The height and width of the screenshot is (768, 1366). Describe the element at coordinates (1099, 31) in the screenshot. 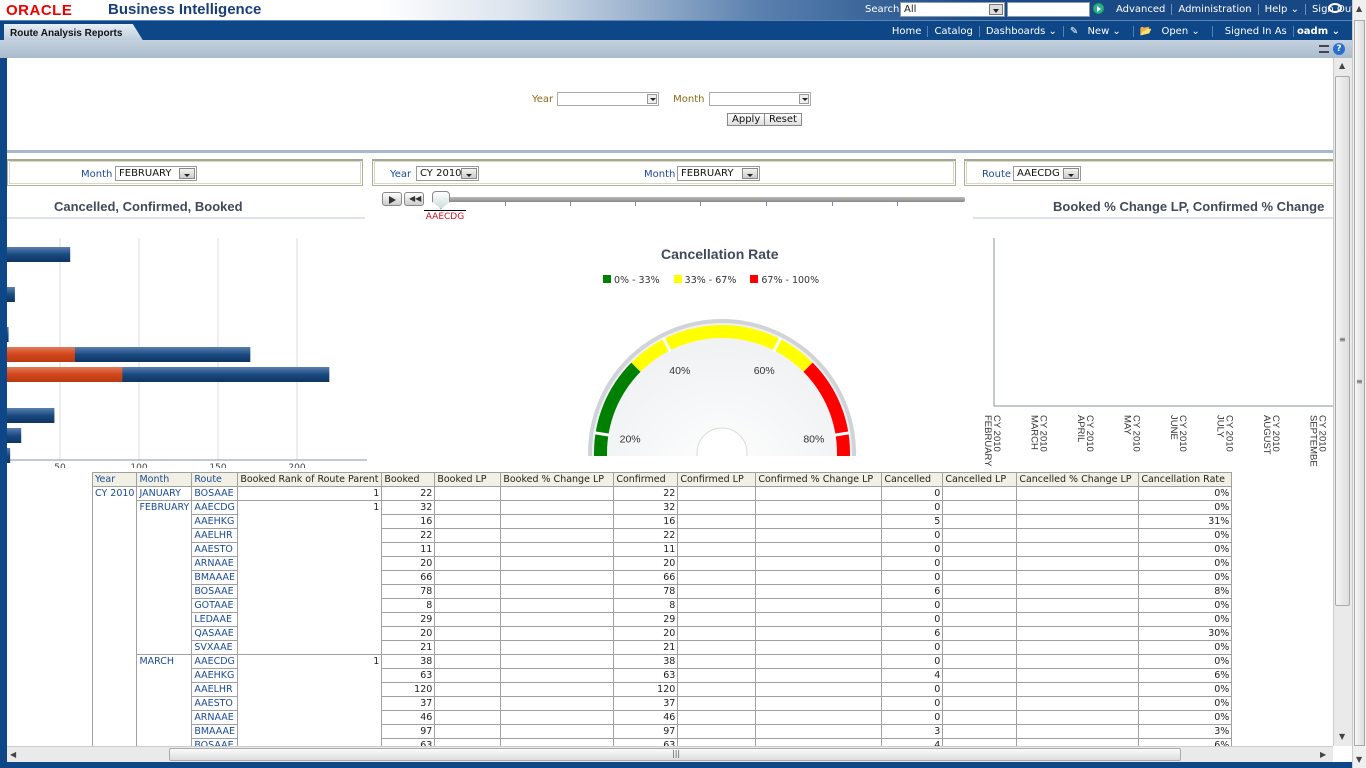

I see `new-menu: ✎ New ⌄` at that location.